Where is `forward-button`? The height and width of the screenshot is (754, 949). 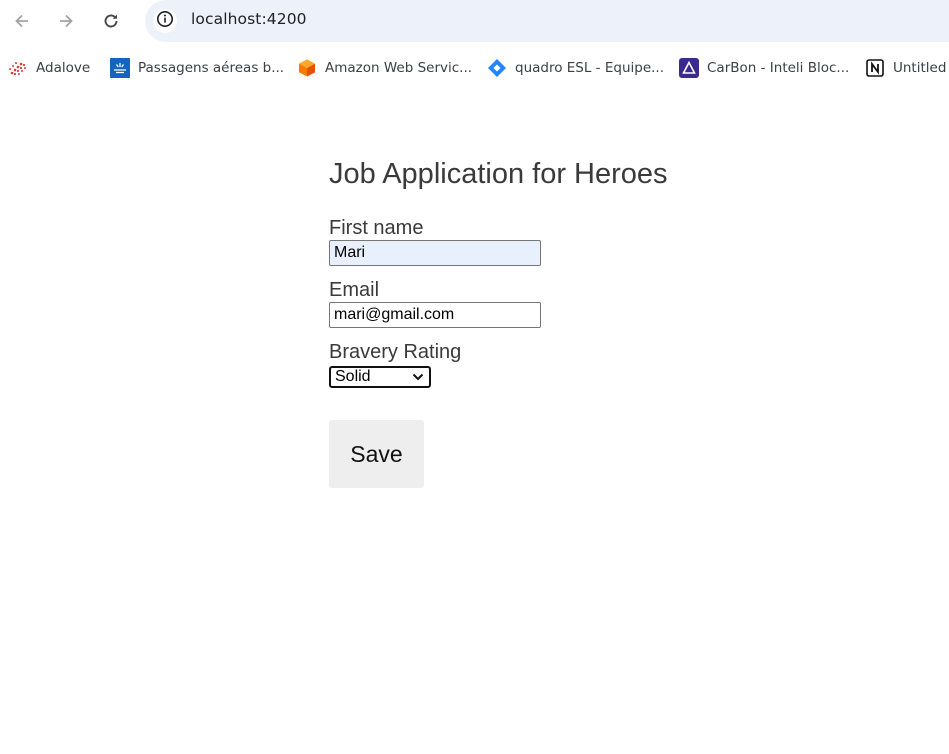
forward-button is located at coordinates (66, 21).